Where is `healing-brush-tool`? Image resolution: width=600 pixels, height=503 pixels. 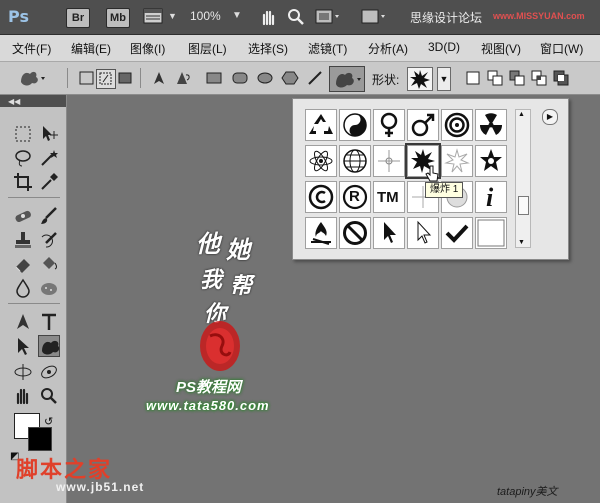
healing-brush-tool is located at coordinates (23, 216).